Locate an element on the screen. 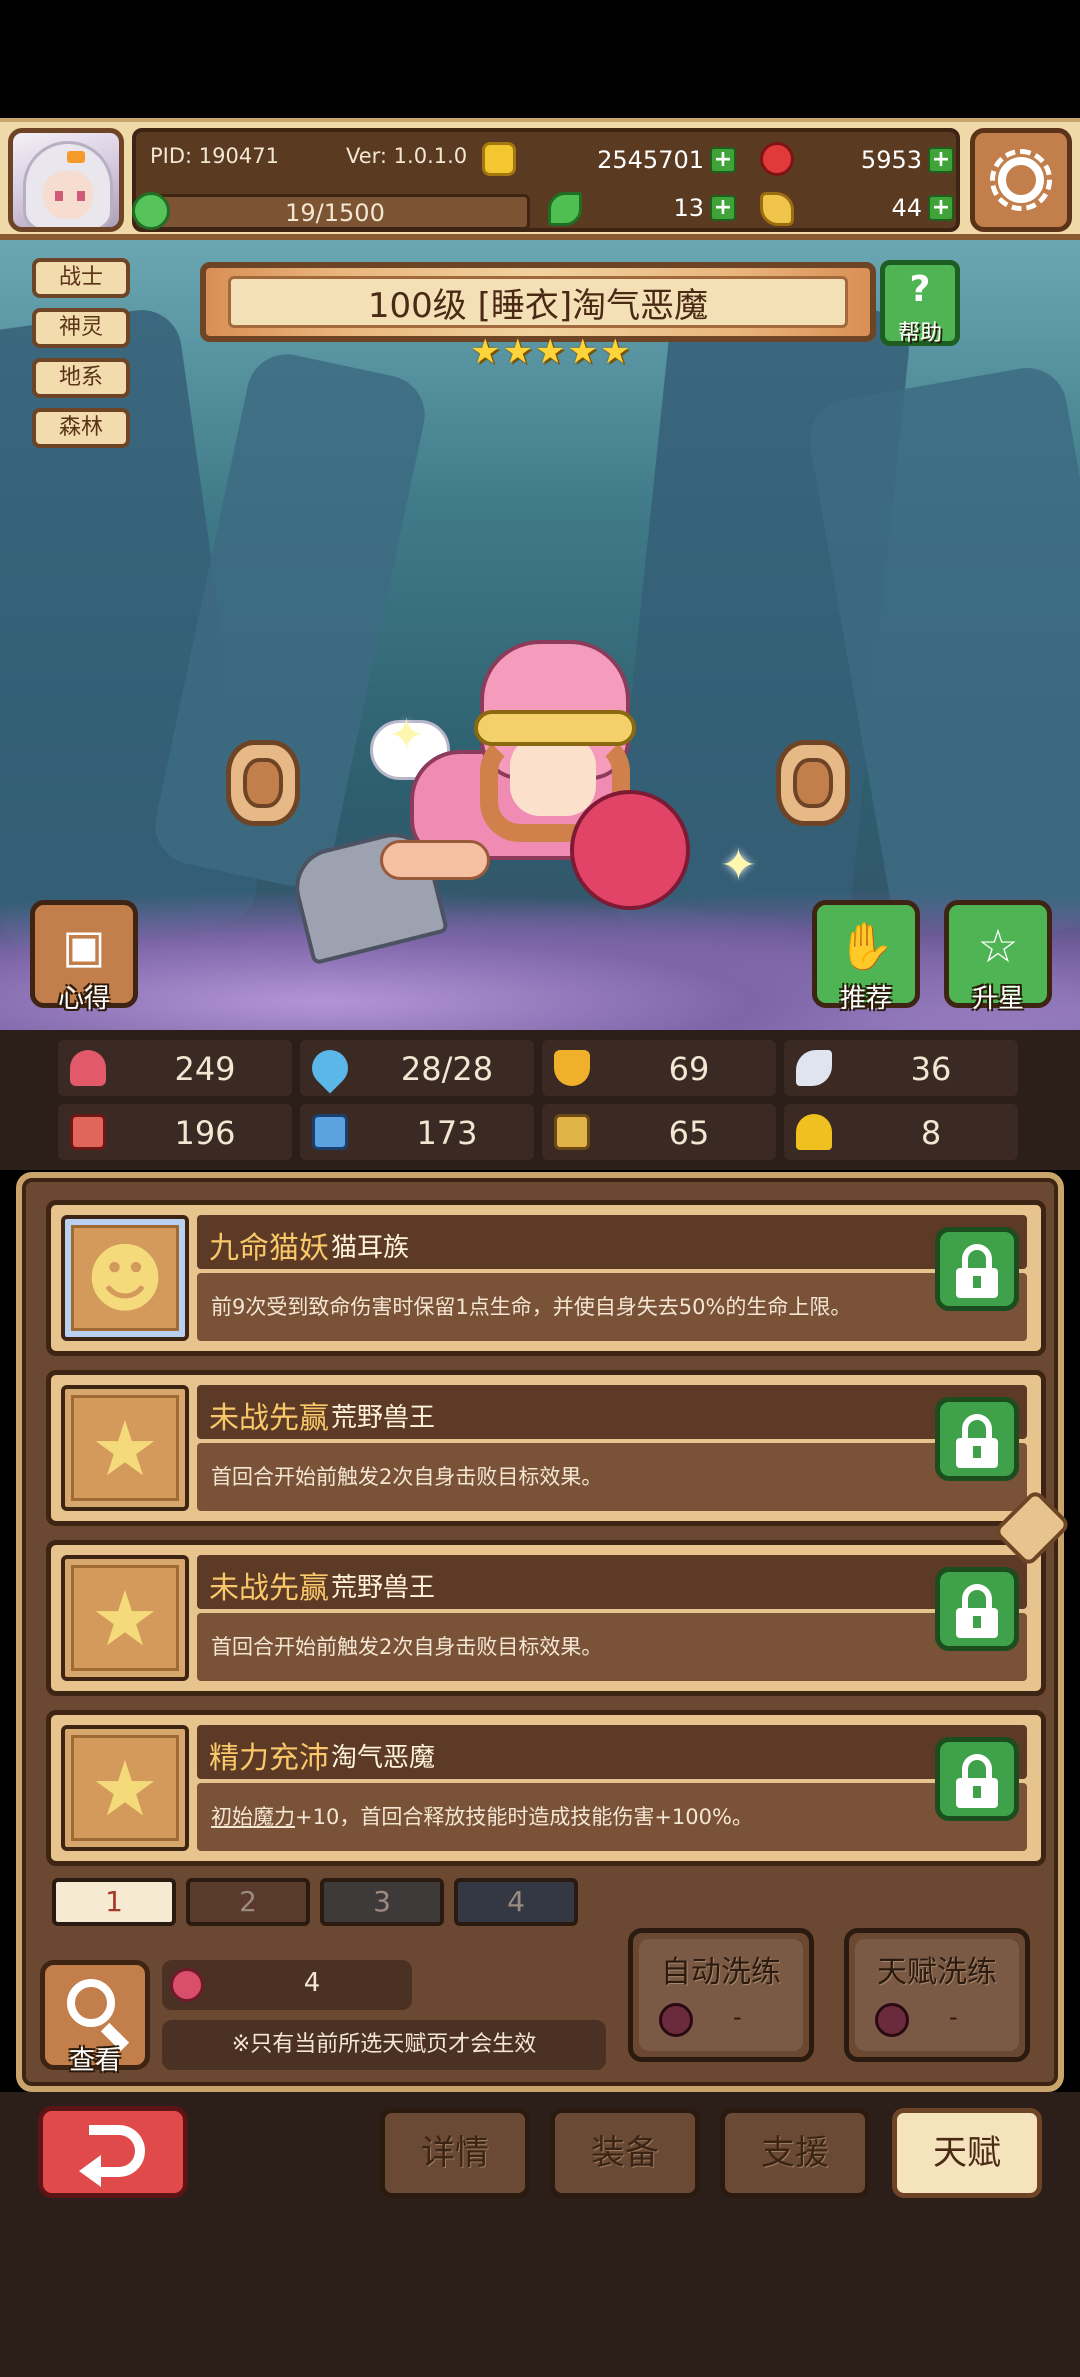  horseshoe-icon is located at coordinates (814, 1132).